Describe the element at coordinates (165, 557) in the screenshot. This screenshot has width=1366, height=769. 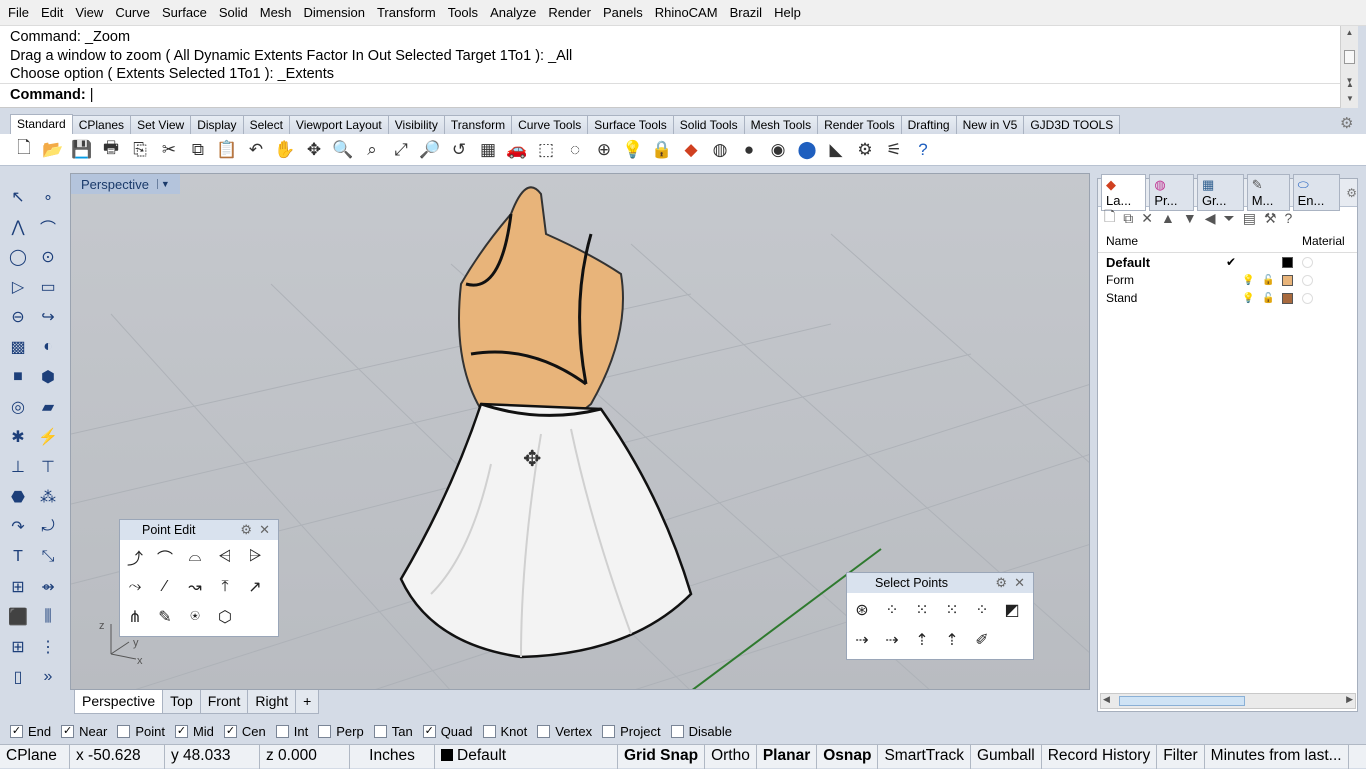
I see `point-edit-tool-icon: ⌒` at that location.